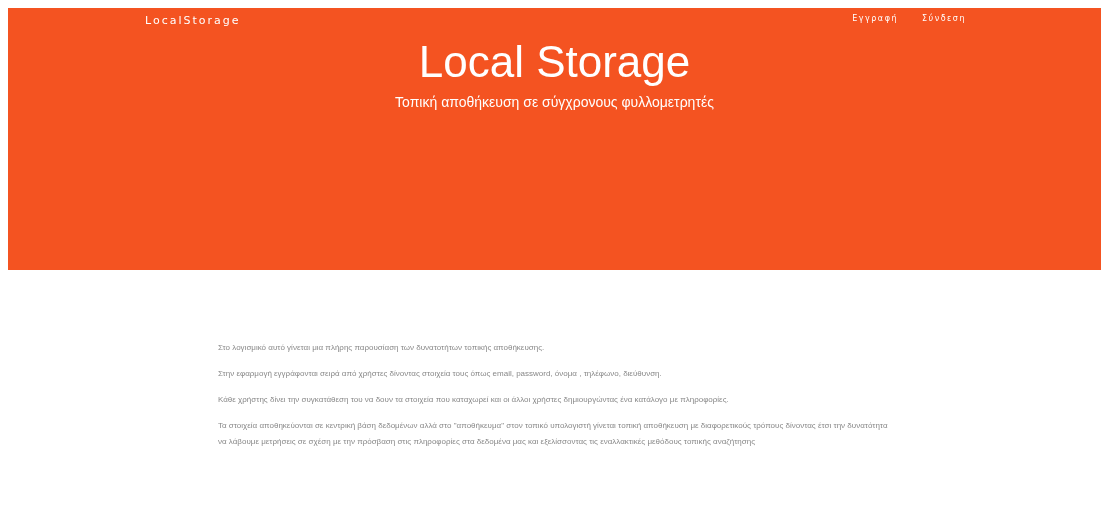 This screenshot has height=506, width=1101. What do you see at coordinates (382, 348) in the screenshot?
I see `paragraph: Στο λογισμικό αυτό γίνεται μια πλήρης παρουσίαση των δυνατοτήτων τοπικής αποθήκευσης.` at bounding box center [382, 348].